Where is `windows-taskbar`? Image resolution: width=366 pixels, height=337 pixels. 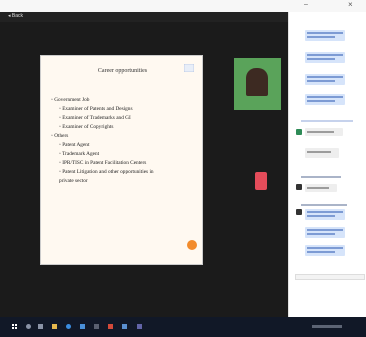
windows-taskbar is located at coordinates (183, 327).